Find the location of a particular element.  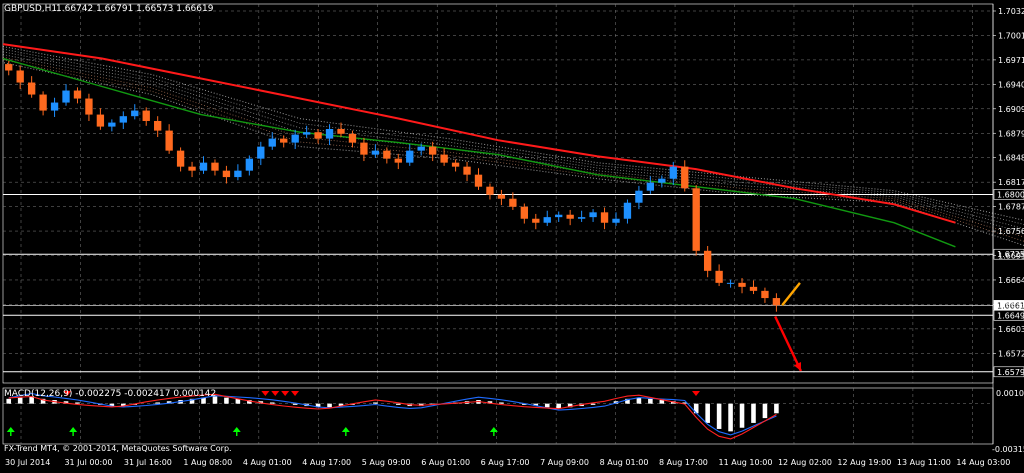

price-tick-label: 1.67870 is located at coordinates (1011, 207).